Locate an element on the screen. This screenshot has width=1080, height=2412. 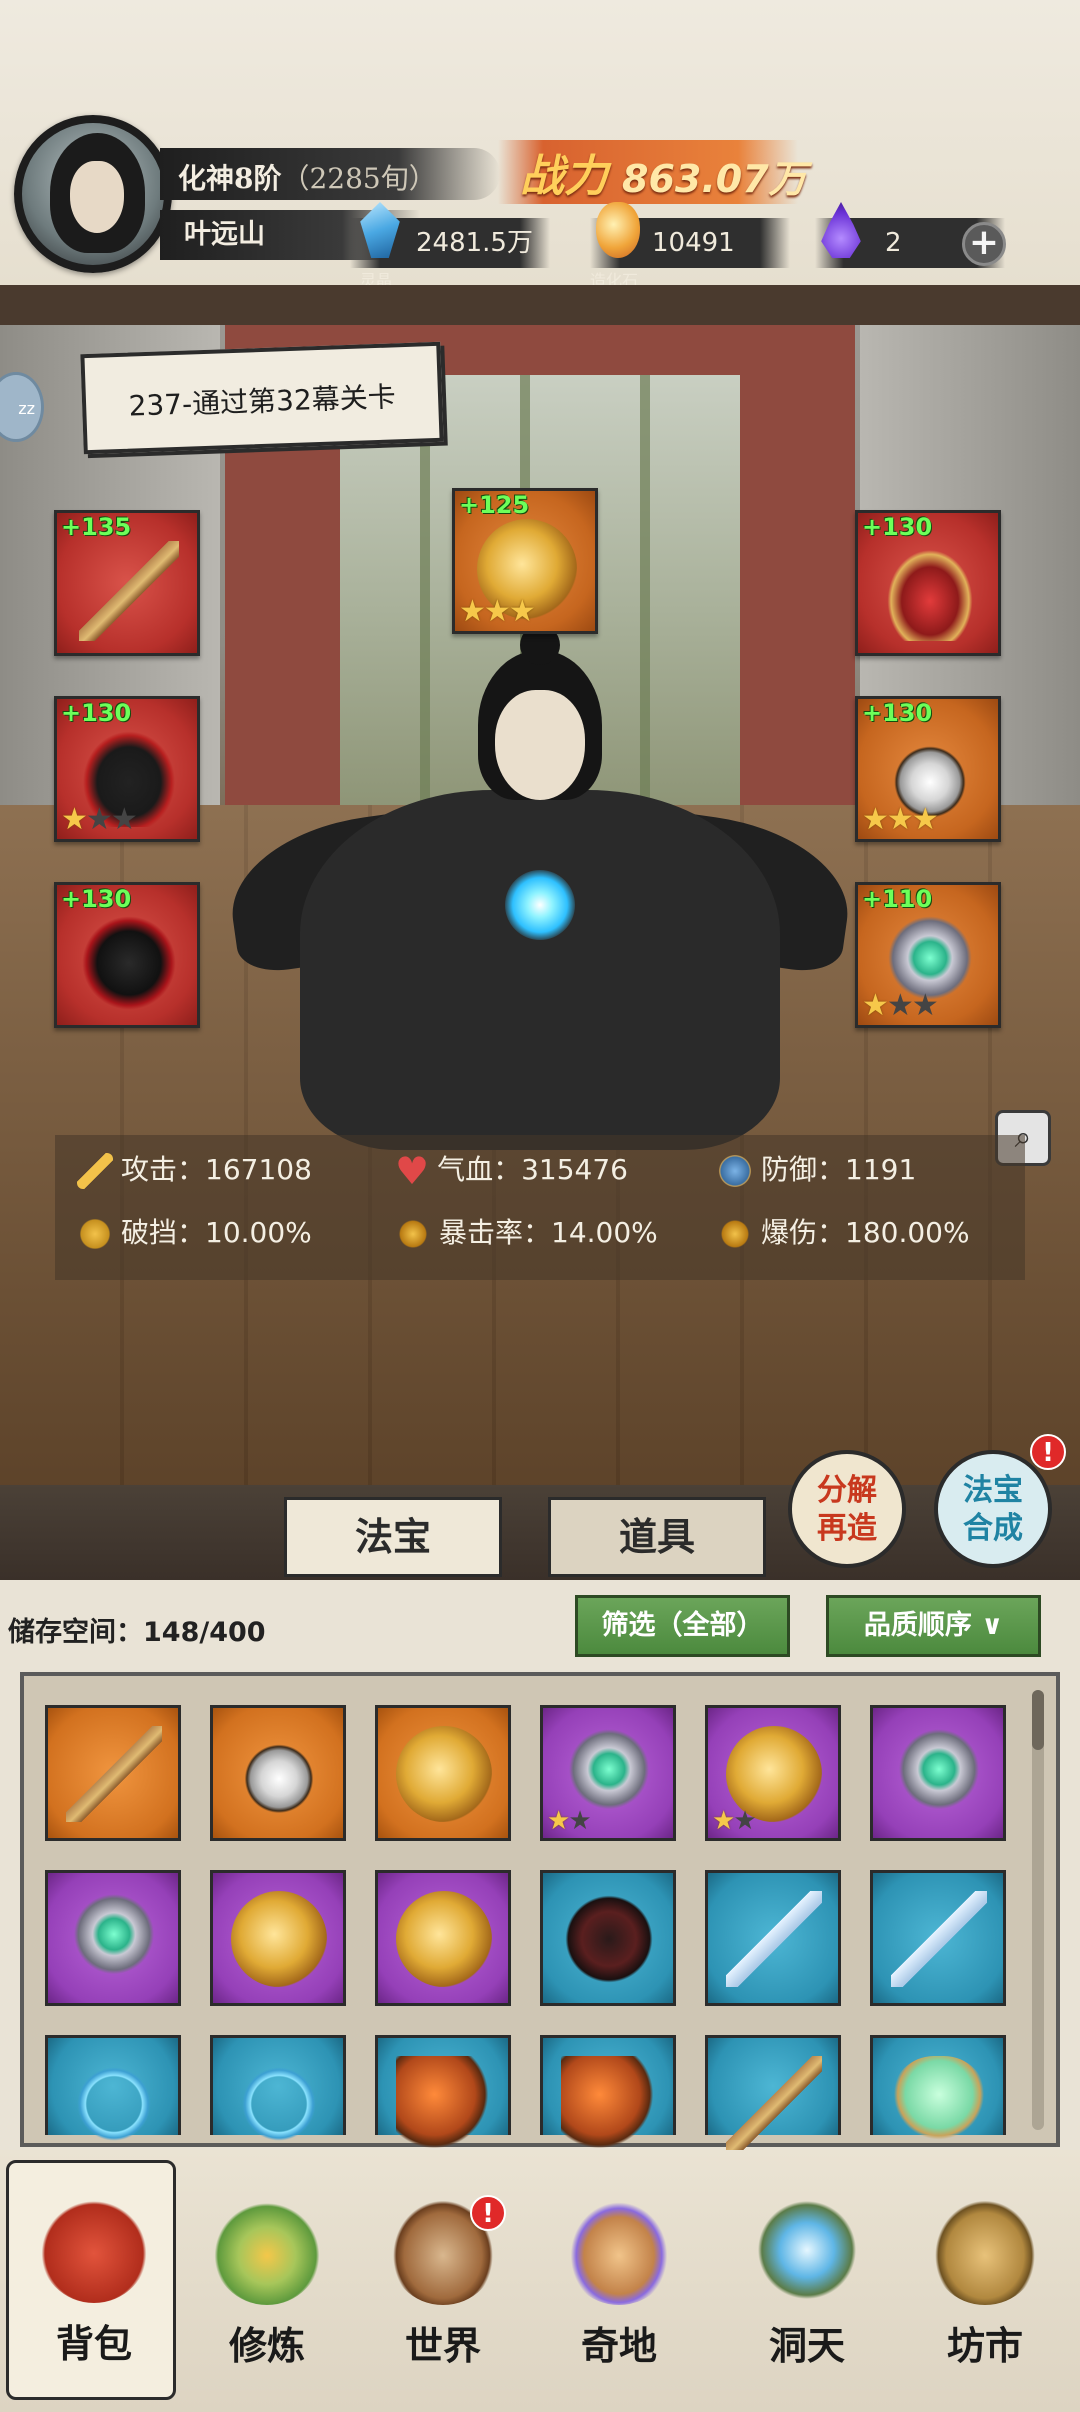
nav-cave: 洞天 is located at coordinates (807, 2285).